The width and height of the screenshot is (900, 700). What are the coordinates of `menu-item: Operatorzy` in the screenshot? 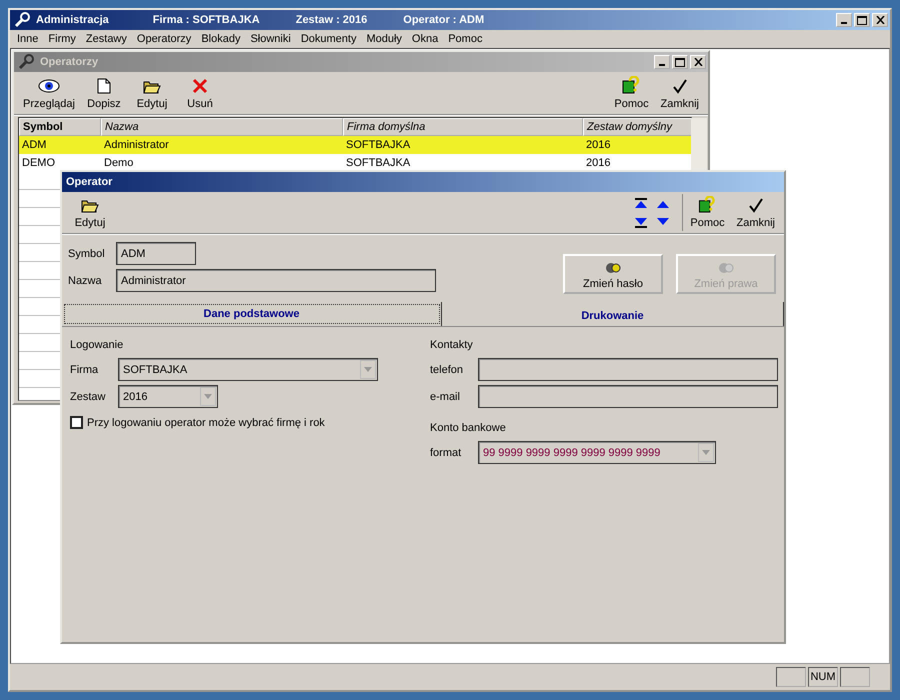 It's located at (164, 39).